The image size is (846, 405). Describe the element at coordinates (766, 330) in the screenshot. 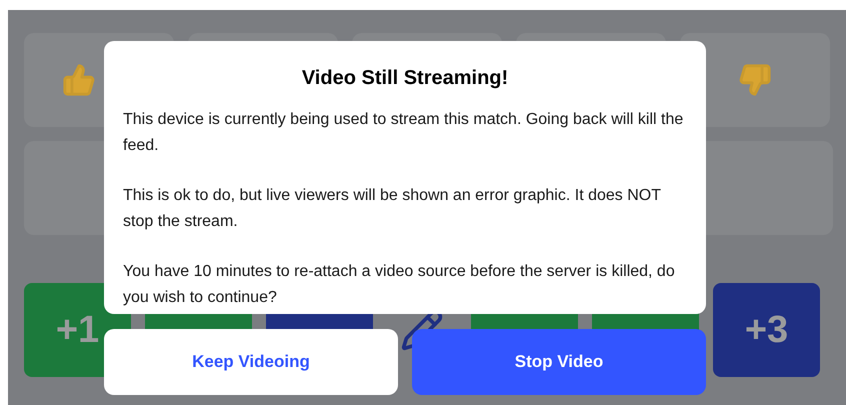

I see `score-button: +3` at that location.